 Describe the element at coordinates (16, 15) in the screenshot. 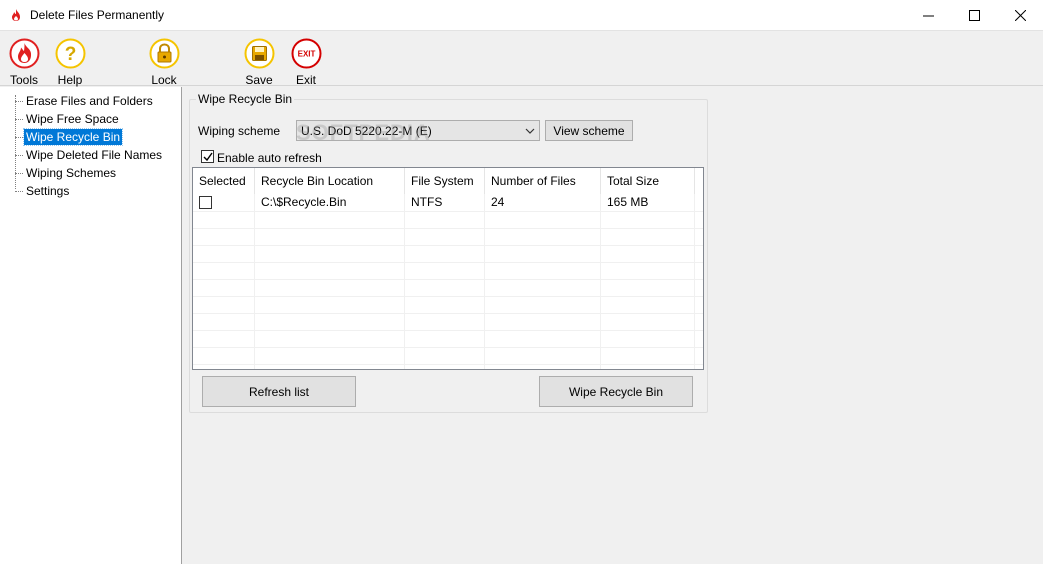

I see `app-fire-icon` at that location.